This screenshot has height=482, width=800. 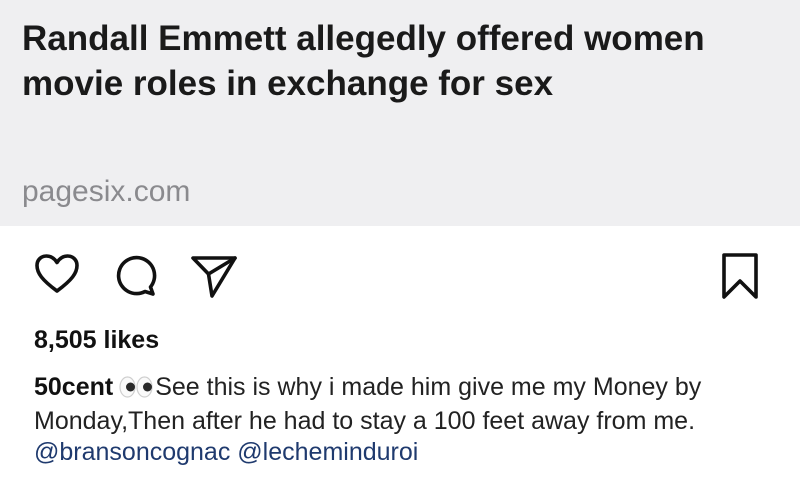 I want to click on send-icon, so click(x=214, y=276).